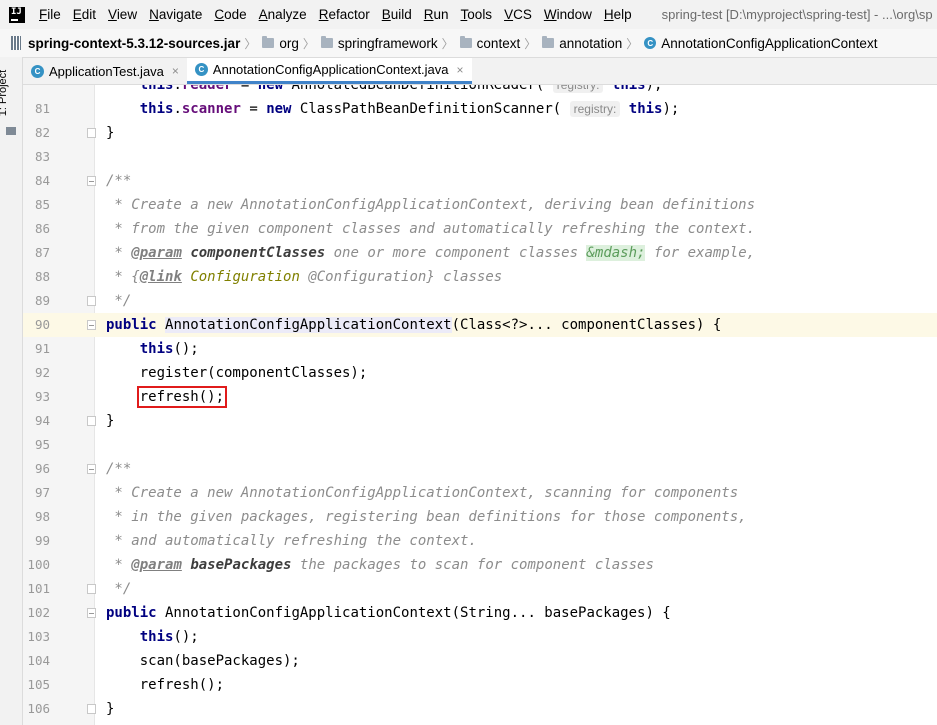 This screenshot has height=725, width=937. Describe the element at coordinates (42, 492) in the screenshot. I see `line-number: 97` at that location.